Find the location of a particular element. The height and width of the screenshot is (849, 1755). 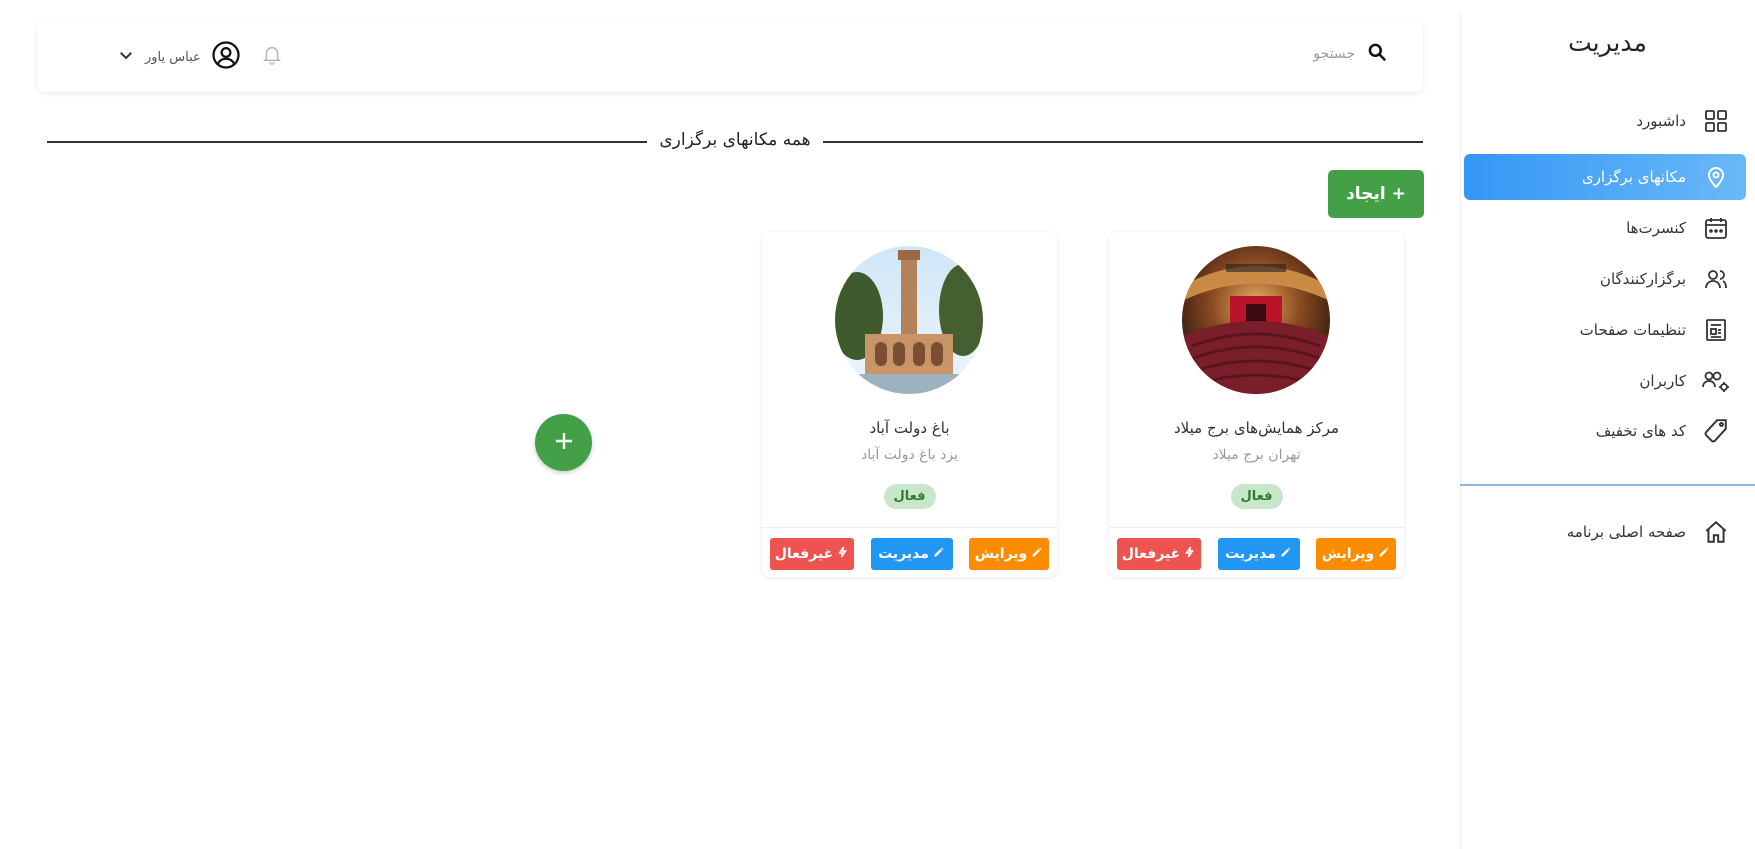

organizers-icon is located at coordinates (1716, 279).